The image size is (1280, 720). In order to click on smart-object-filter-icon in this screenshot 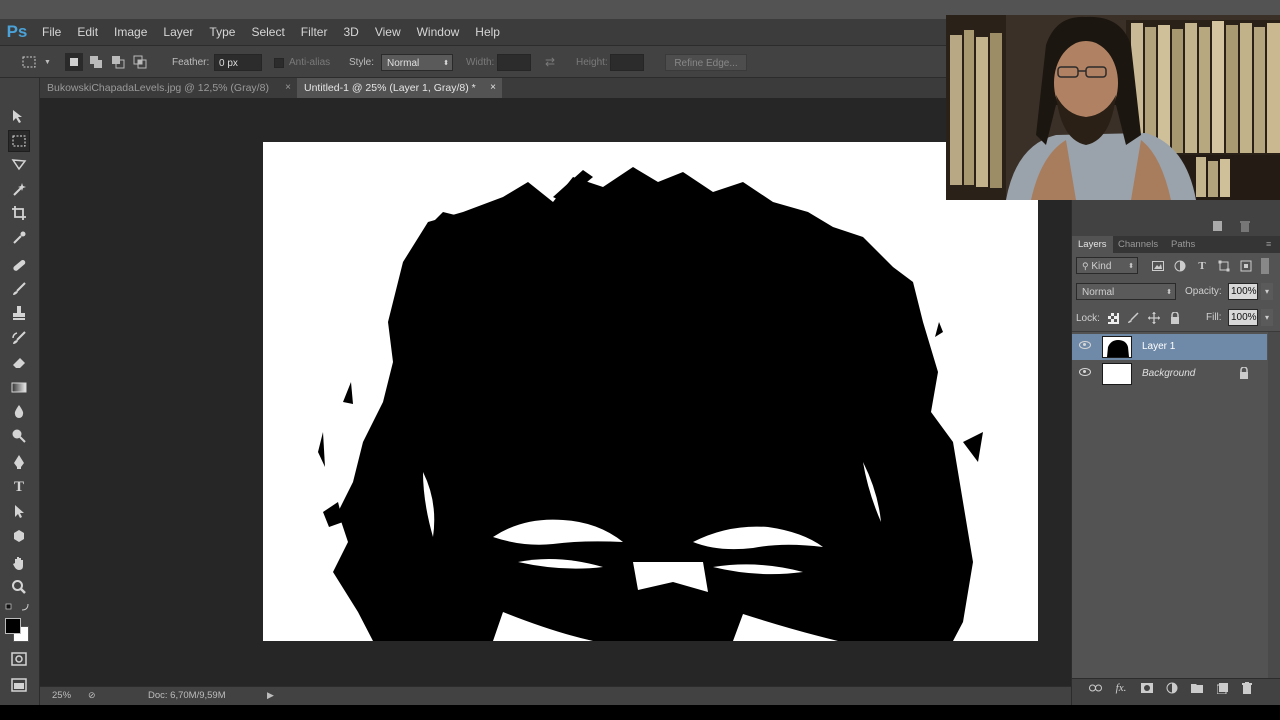, I will do `click(1246, 266)`.